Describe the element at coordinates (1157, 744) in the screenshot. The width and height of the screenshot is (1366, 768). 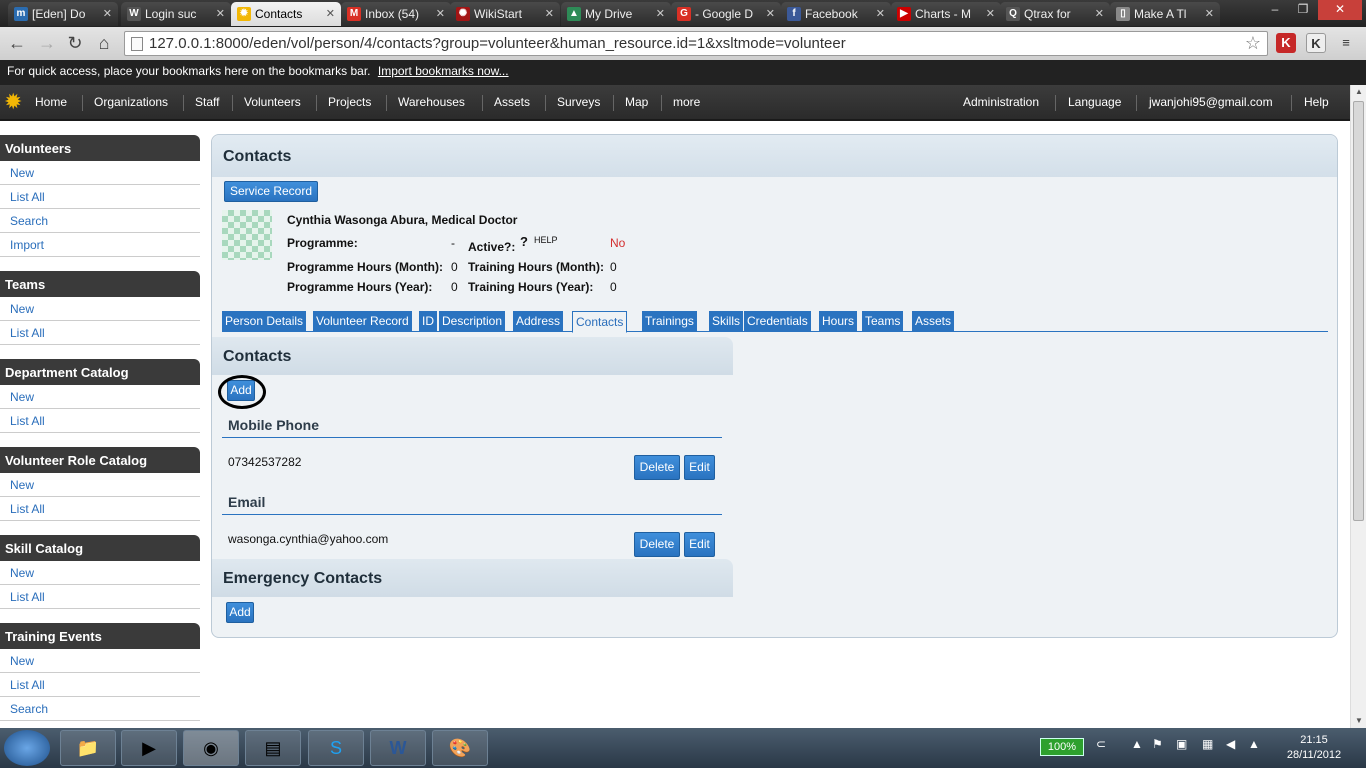
I see `action-center-flag-icon: ⚑` at that location.